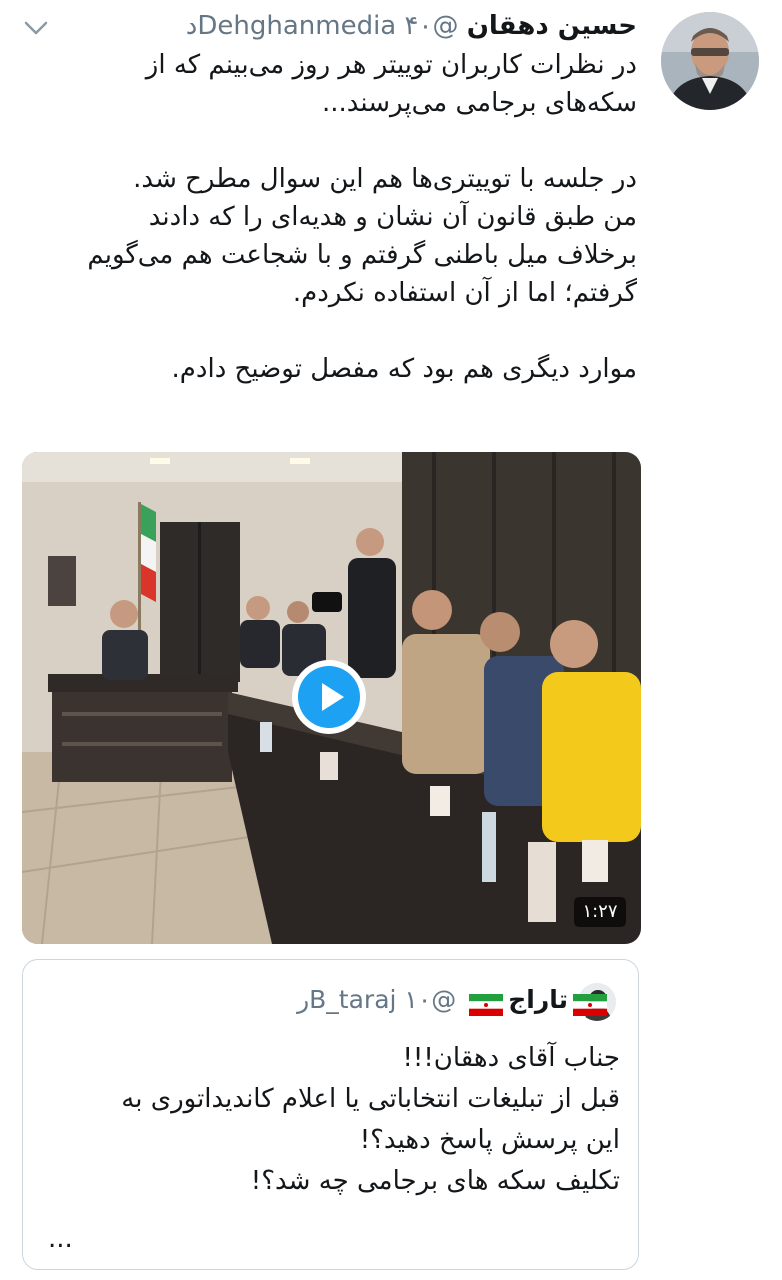 This screenshot has height=1280, width=782. Describe the element at coordinates (36, 28) in the screenshot. I see `chevron-down-icon` at that location.